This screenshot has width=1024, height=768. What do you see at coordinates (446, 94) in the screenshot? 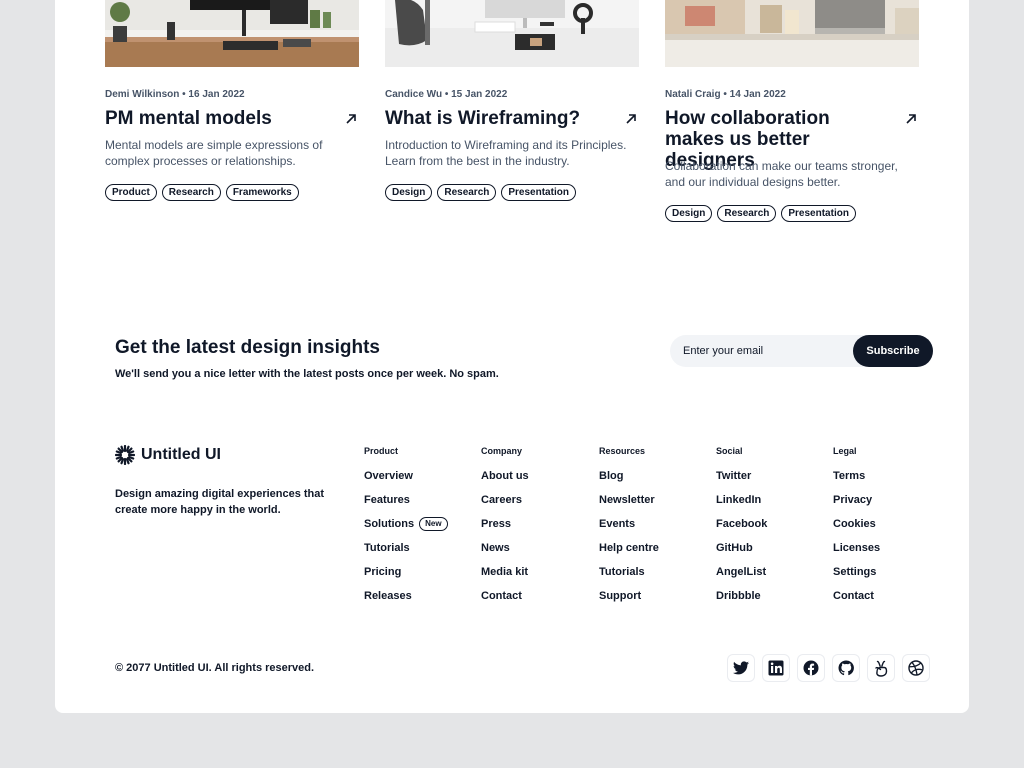
I see `post-author-date: Candice Wu • 15 Jan 2022` at bounding box center [446, 94].